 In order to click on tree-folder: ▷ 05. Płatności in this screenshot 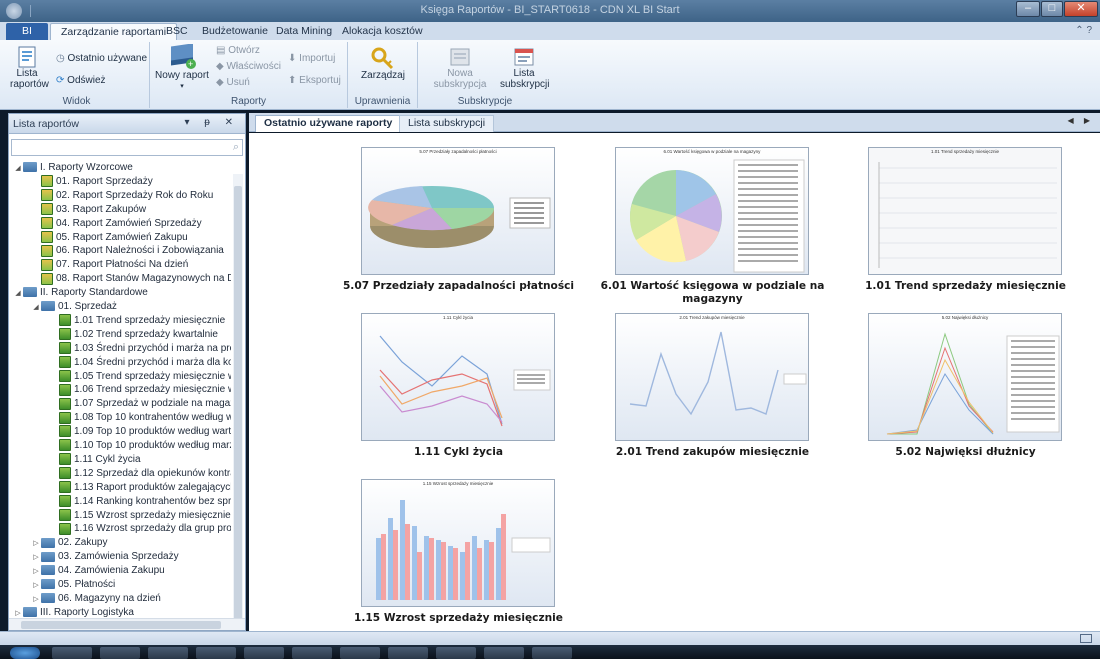, I will do `click(73, 585)`.